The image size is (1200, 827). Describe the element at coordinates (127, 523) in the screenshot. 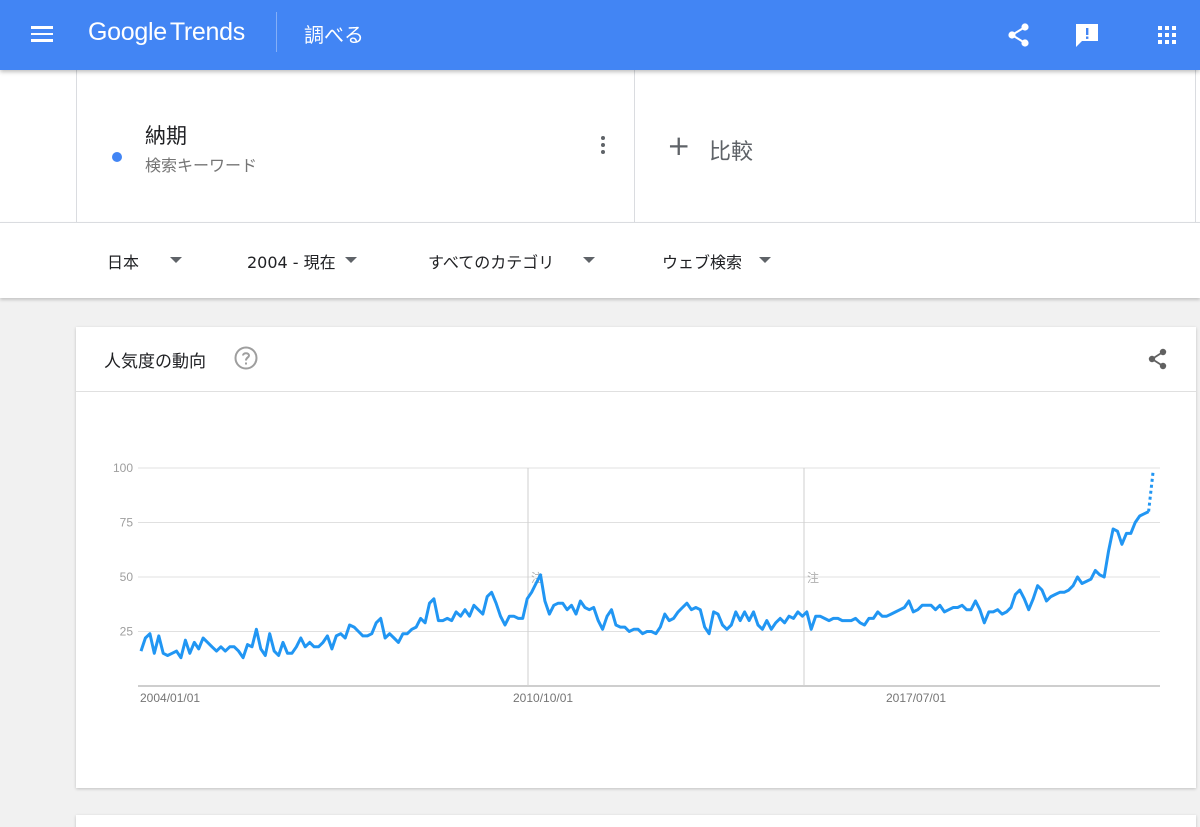

I see `y-tick-label: 75` at that location.